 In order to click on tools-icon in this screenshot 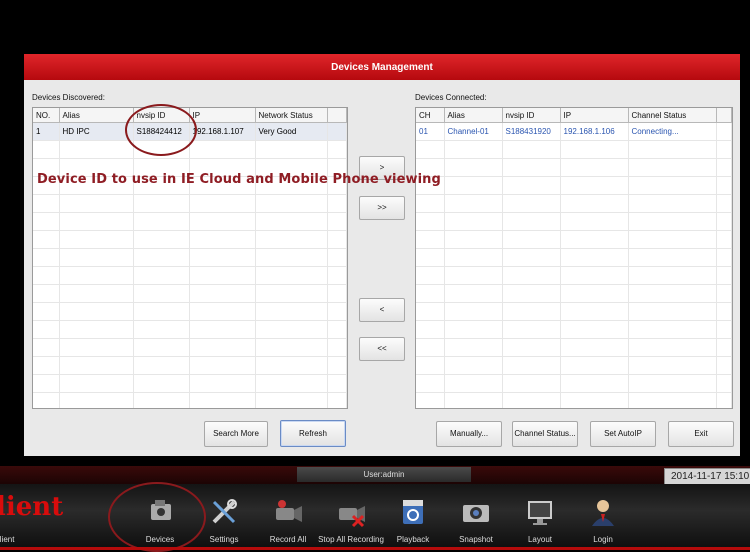, I will do `click(224, 512)`.